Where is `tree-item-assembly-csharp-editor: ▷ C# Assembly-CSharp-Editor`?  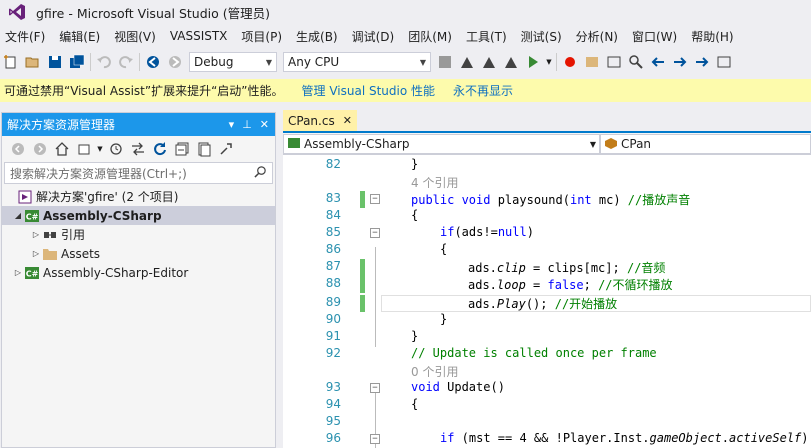
tree-item-assembly-csharp-editor: ▷ C# Assembly-CSharp-Editor is located at coordinates (138, 272).